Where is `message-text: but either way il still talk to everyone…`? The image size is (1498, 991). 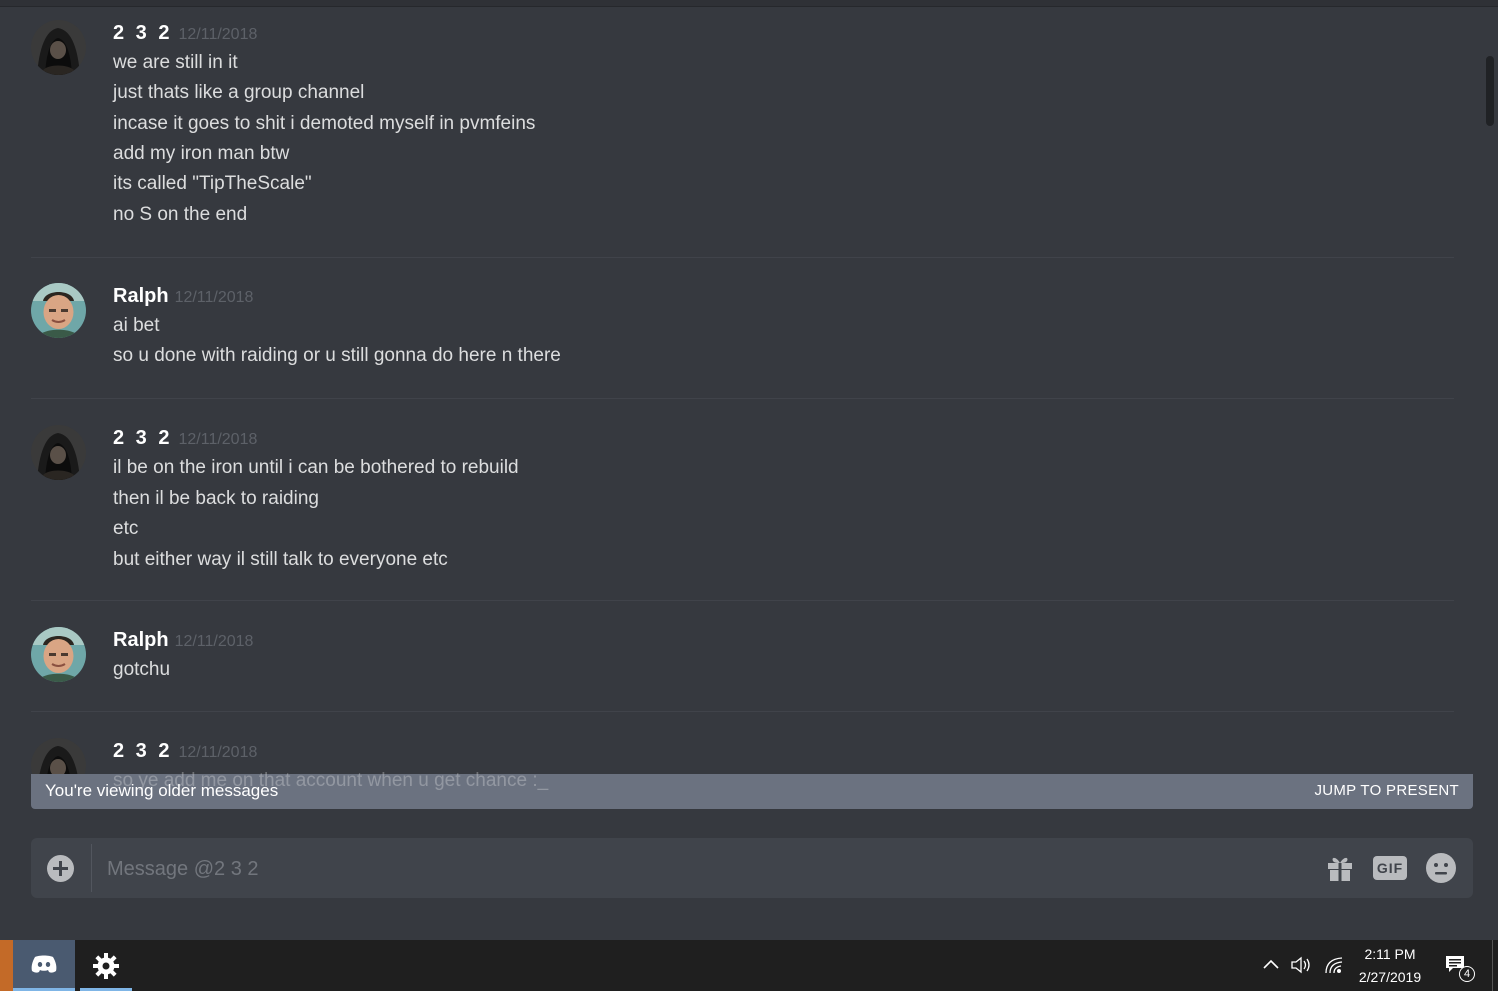
message-text: but either way il still talk to everyone… is located at coordinates (280, 559).